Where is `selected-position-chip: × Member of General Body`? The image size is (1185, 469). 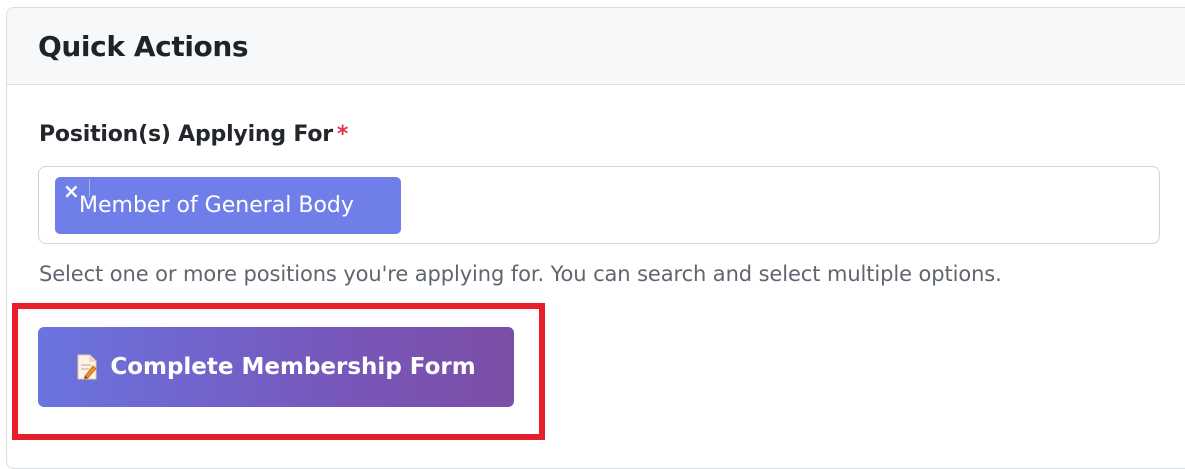 selected-position-chip: × Member of General Body is located at coordinates (228, 205).